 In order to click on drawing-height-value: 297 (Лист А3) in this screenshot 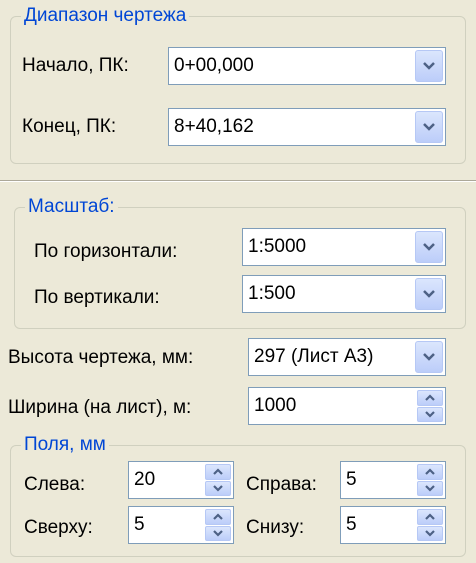, I will do `click(314, 356)`.